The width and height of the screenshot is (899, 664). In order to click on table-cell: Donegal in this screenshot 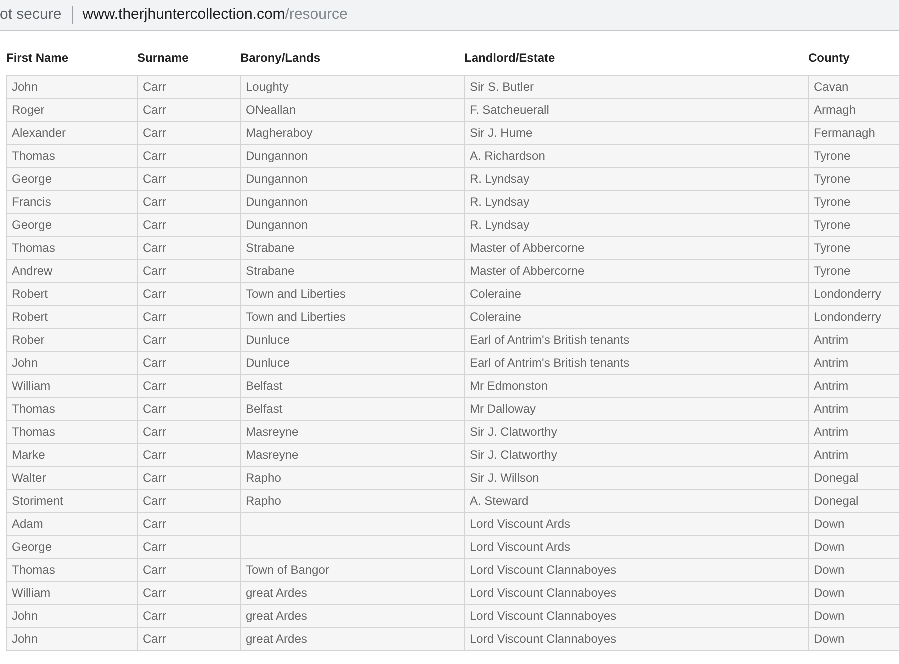, I will do `click(853, 500)`.